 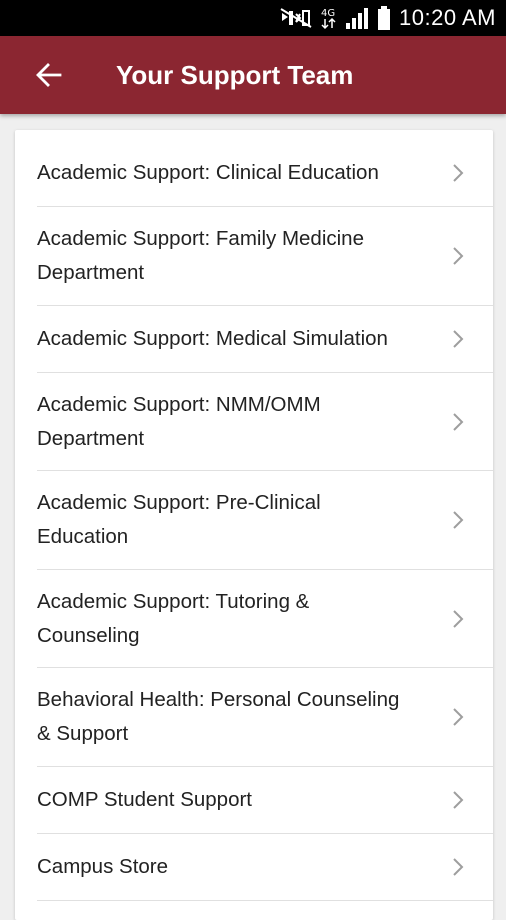 I want to click on list-item-tutoring-counseling: Academic Support: Tutoring & Counseling, so click(x=265, y=619).